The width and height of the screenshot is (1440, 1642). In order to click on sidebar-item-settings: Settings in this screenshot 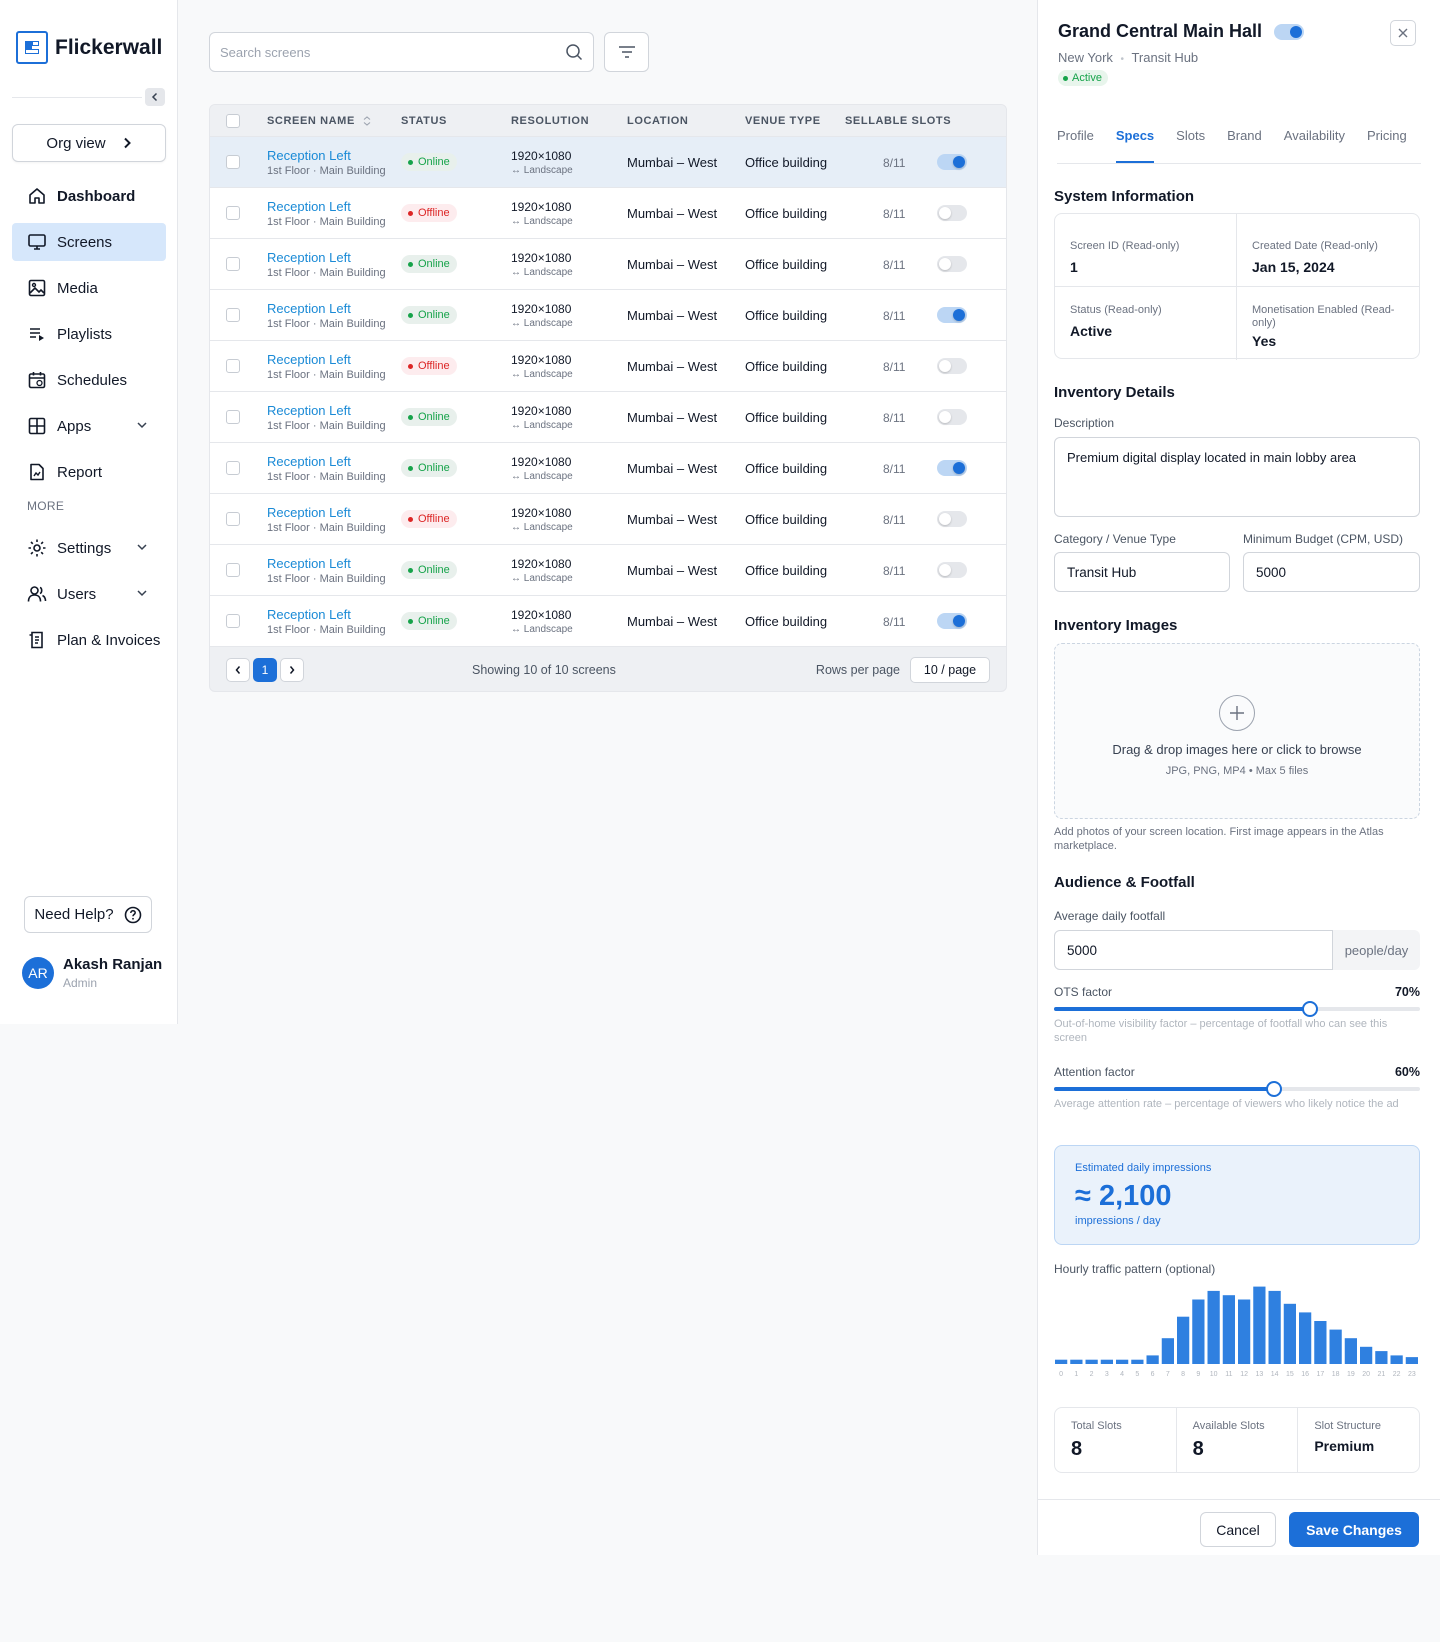, I will do `click(89, 548)`.